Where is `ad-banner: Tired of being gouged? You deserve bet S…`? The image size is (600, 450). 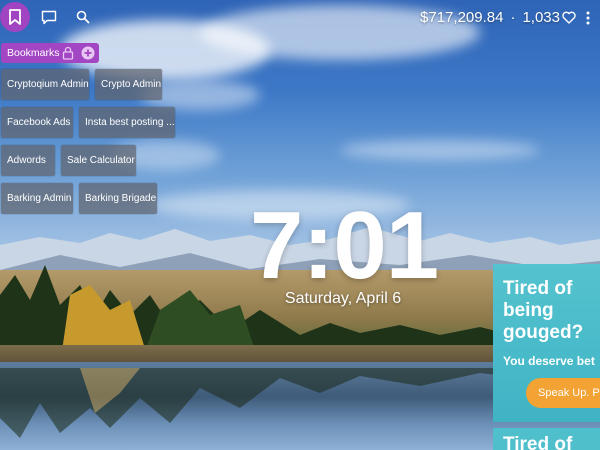
ad-banner: Tired of being gouged? You deserve bet S… is located at coordinates (546, 343).